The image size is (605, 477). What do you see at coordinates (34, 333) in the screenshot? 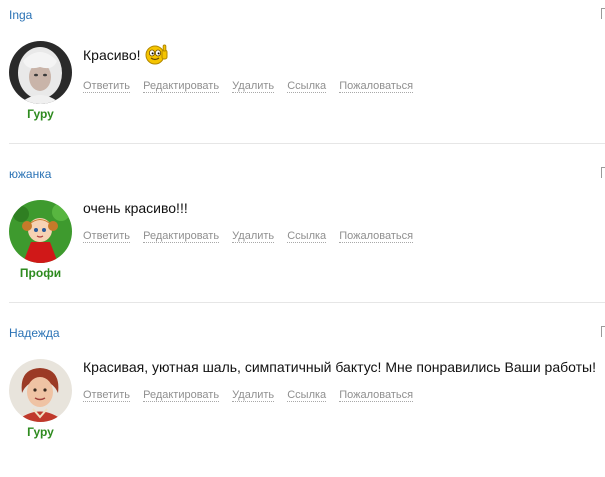
I see `comment-author-link: Надежда` at bounding box center [34, 333].